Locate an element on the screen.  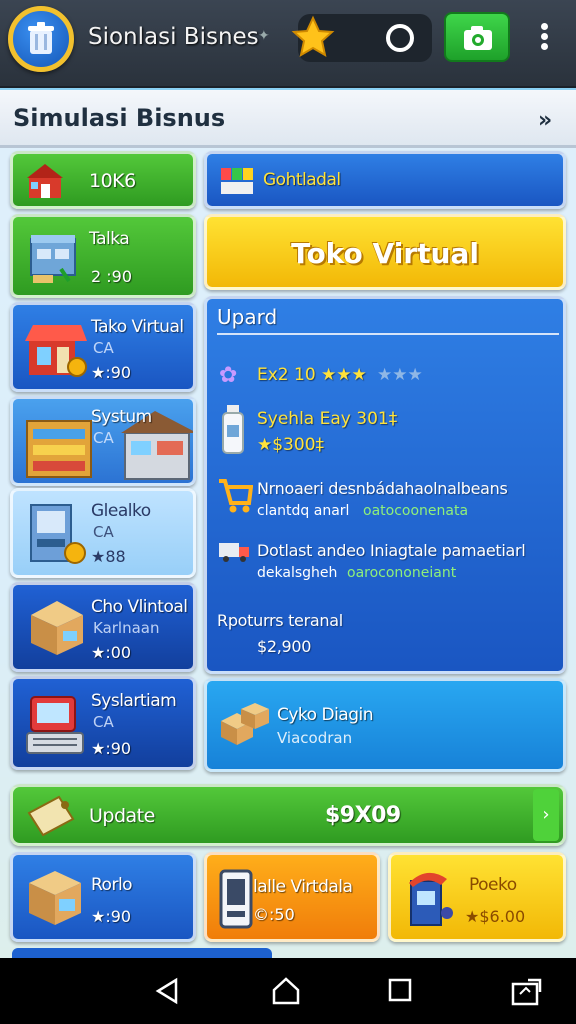
shop-card-rorlo: Rorlo ★:90 is located at coordinates (103, 897).